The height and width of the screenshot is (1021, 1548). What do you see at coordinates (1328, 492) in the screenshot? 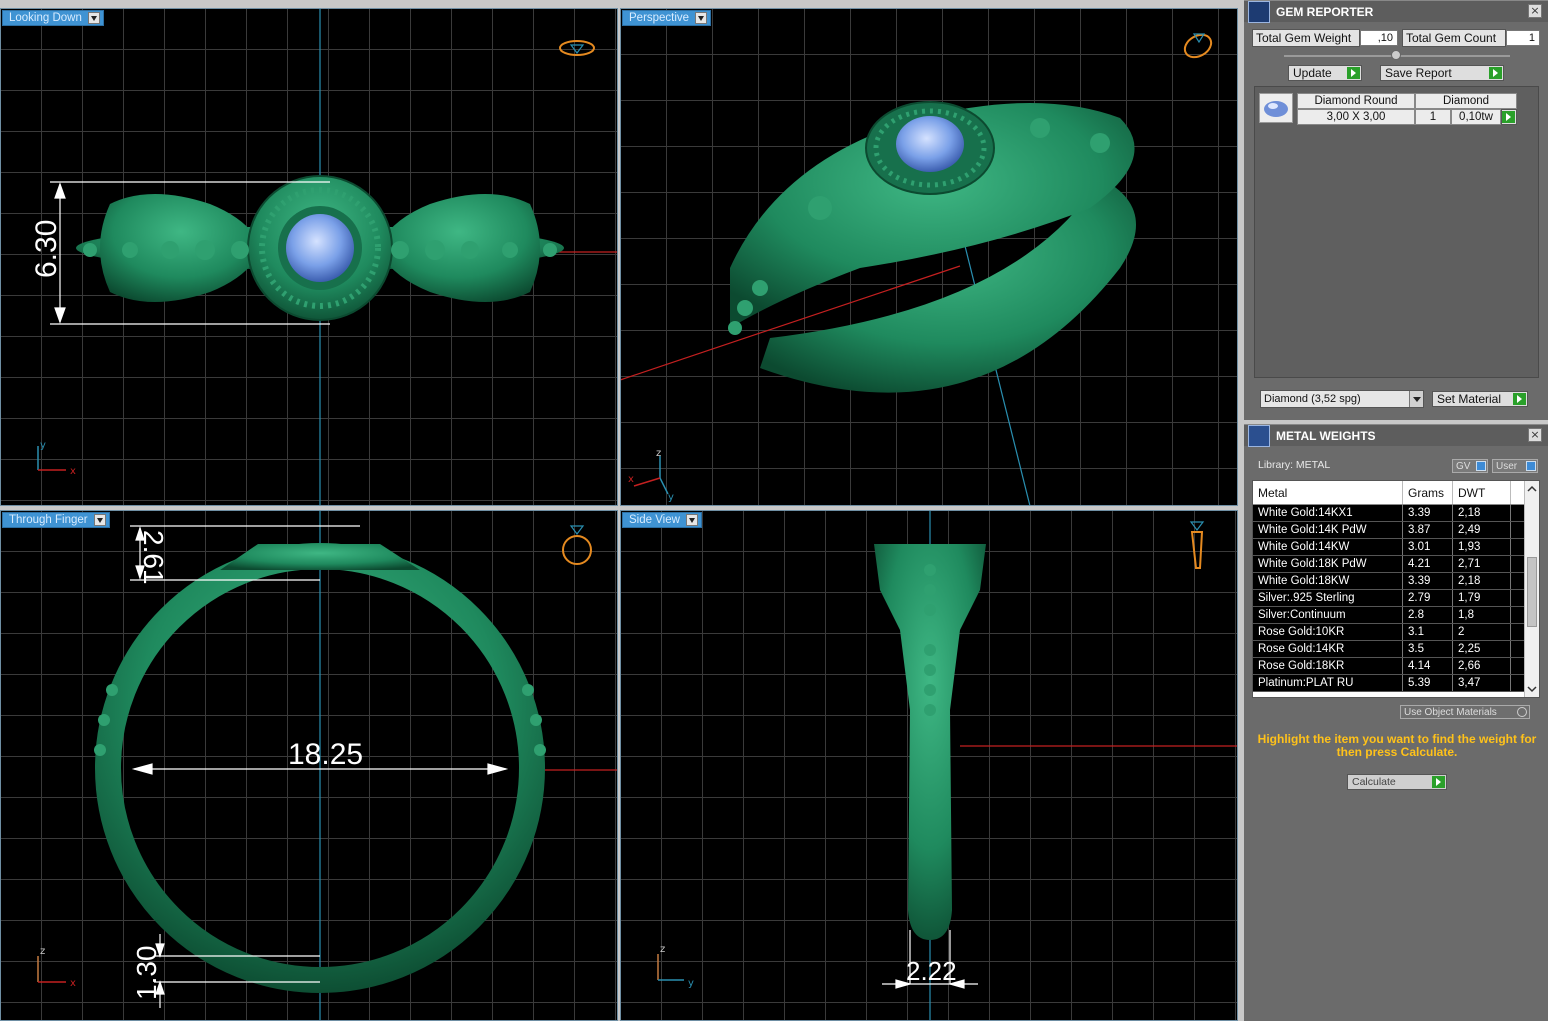
I see `column-header-metal: Metal` at bounding box center [1328, 492].